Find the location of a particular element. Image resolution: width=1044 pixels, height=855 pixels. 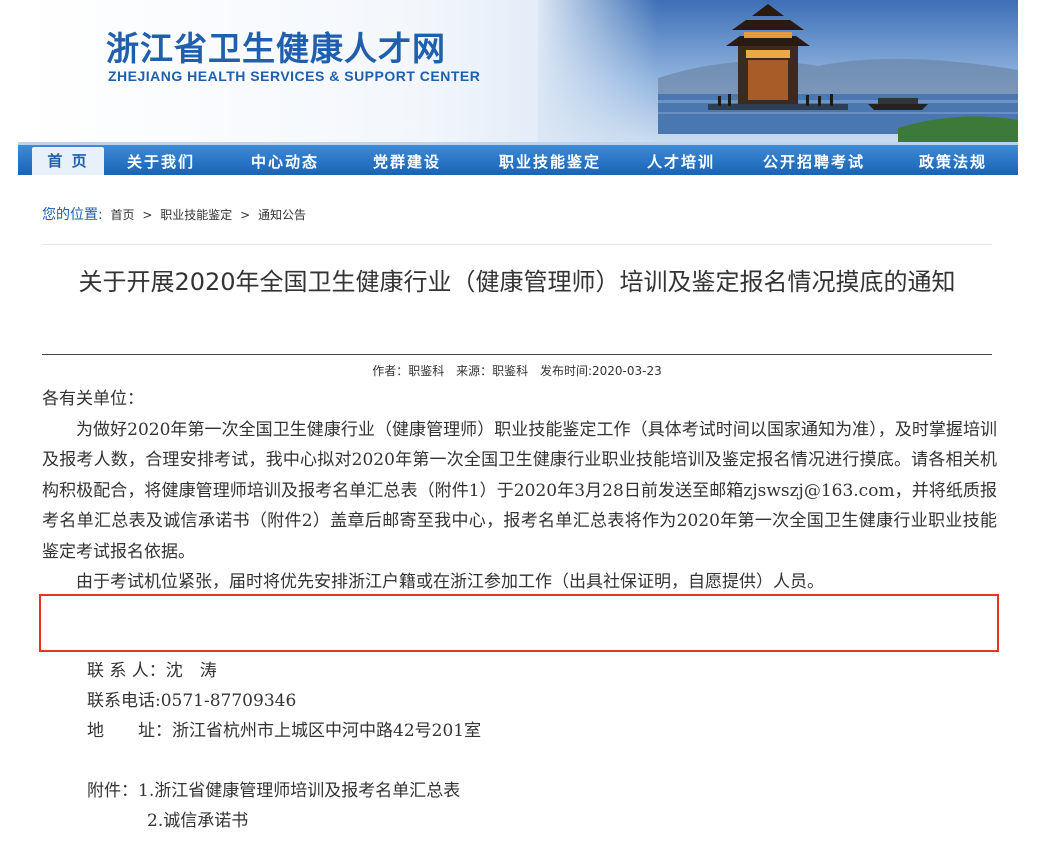

nav-news: 中心动态 is located at coordinates (285, 162).